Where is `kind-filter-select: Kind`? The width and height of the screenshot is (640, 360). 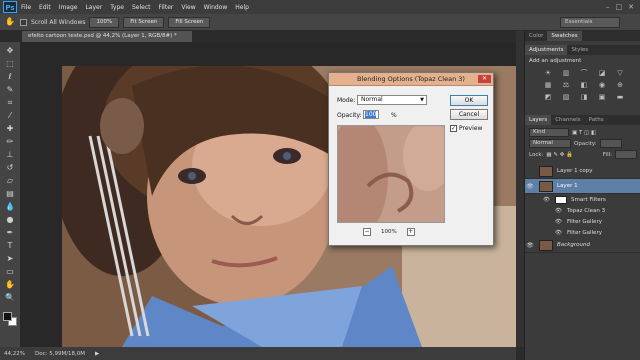
kind-filter-select: Kind is located at coordinates (549, 132).